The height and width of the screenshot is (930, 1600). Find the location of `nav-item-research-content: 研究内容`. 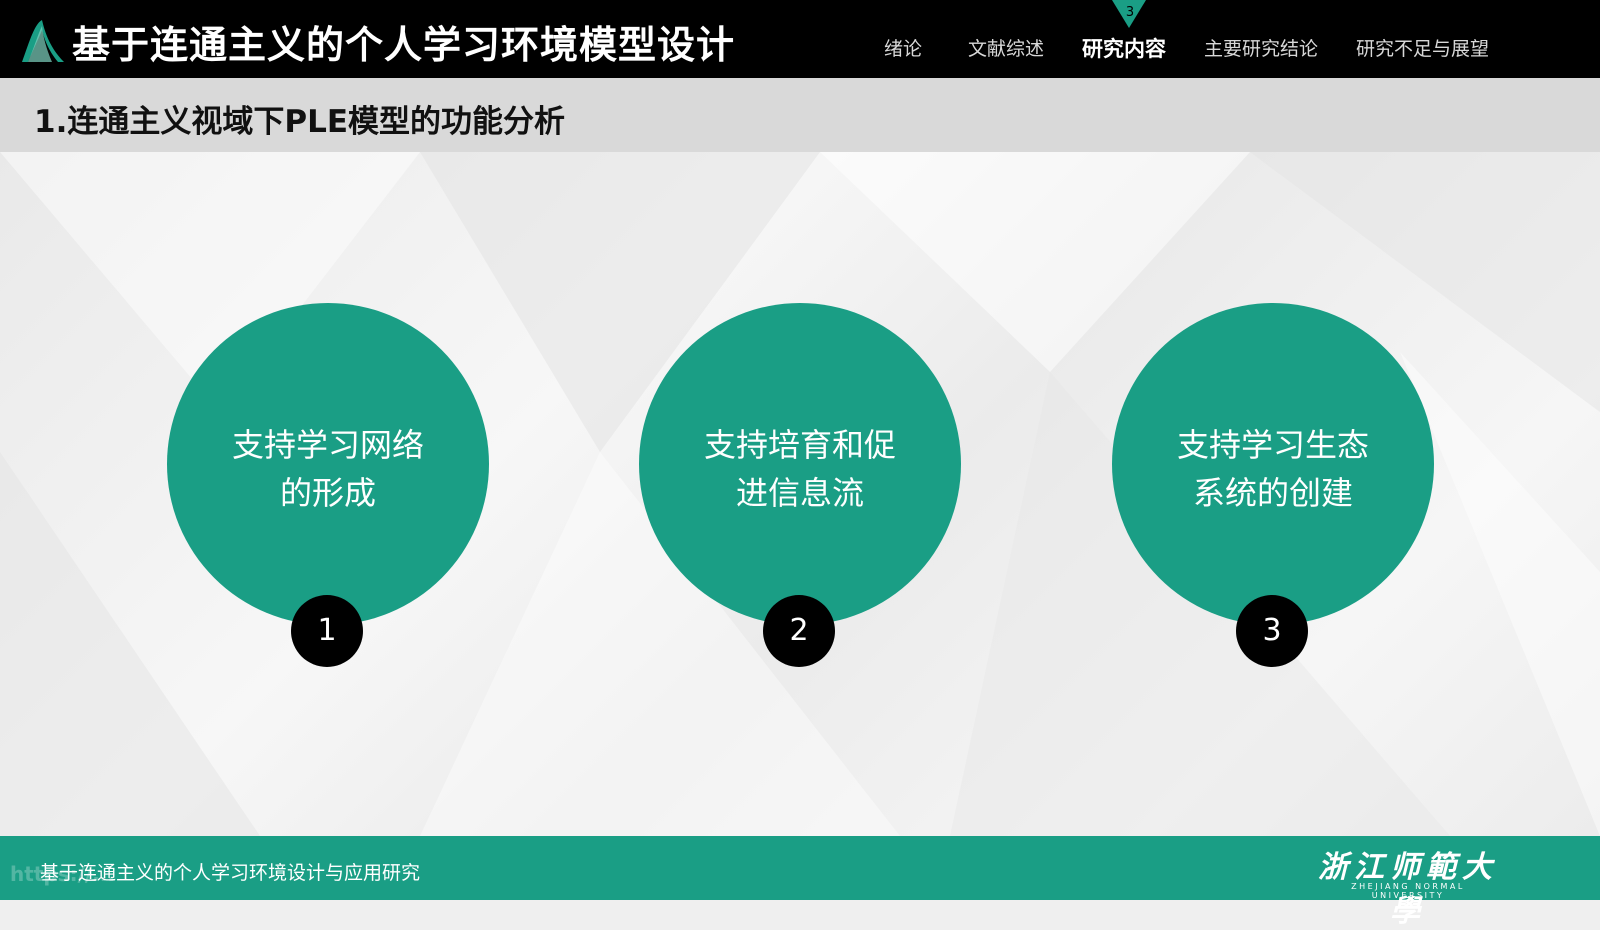

nav-item-research-content: 研究内容 is located at coordinates (1124, 48).